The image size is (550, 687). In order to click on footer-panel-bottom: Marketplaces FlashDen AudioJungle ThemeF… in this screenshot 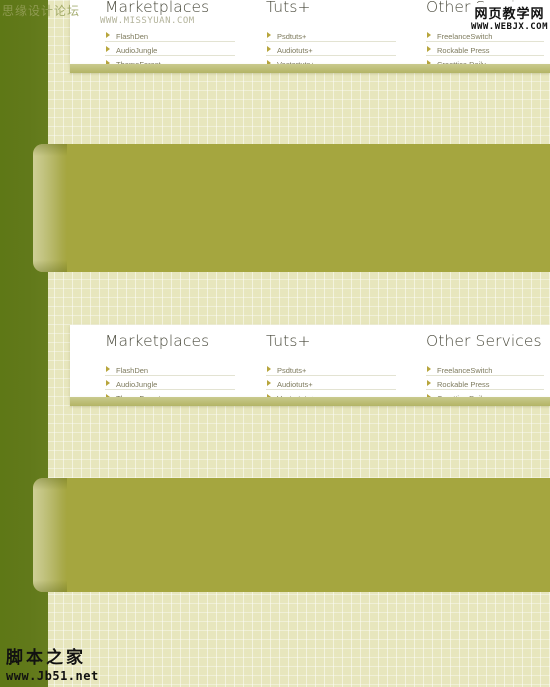, I will do `click(310, 364)`.